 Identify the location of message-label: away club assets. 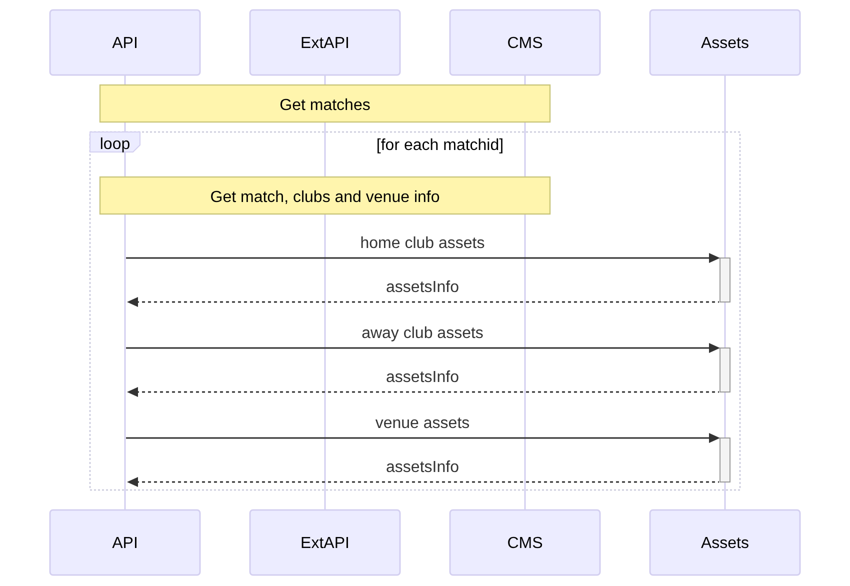
(423, 333).